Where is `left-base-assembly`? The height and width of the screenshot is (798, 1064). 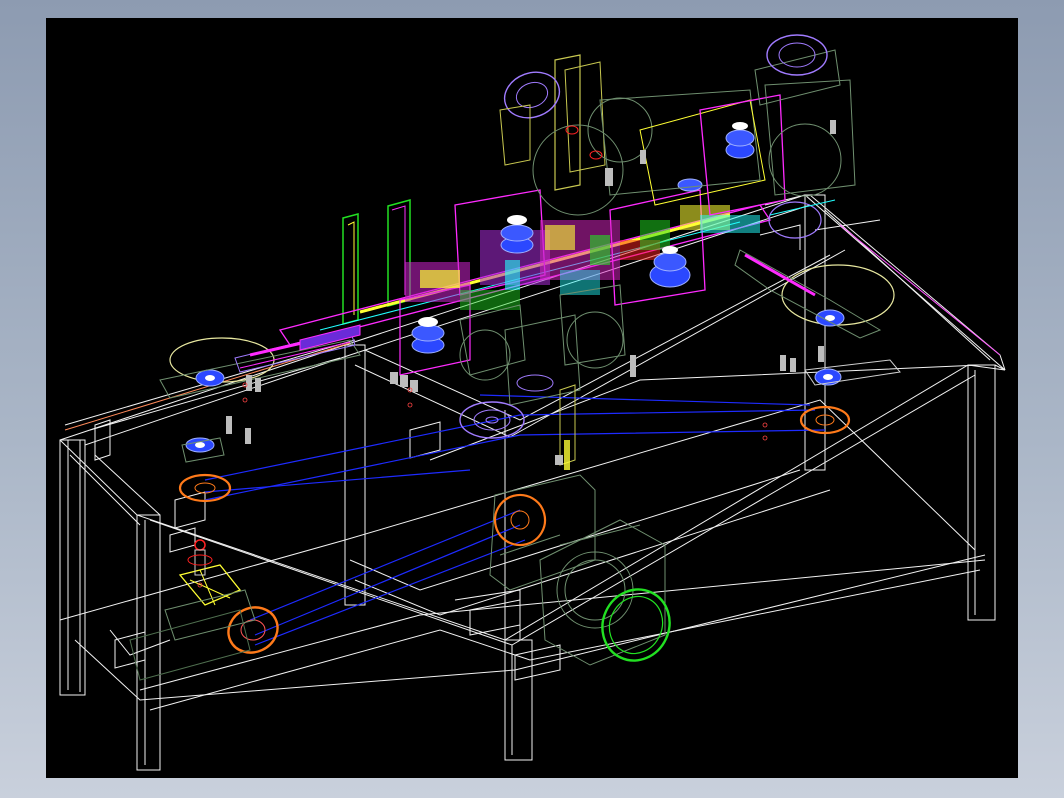 left-base-assembly is located at coordinates (192, 610).